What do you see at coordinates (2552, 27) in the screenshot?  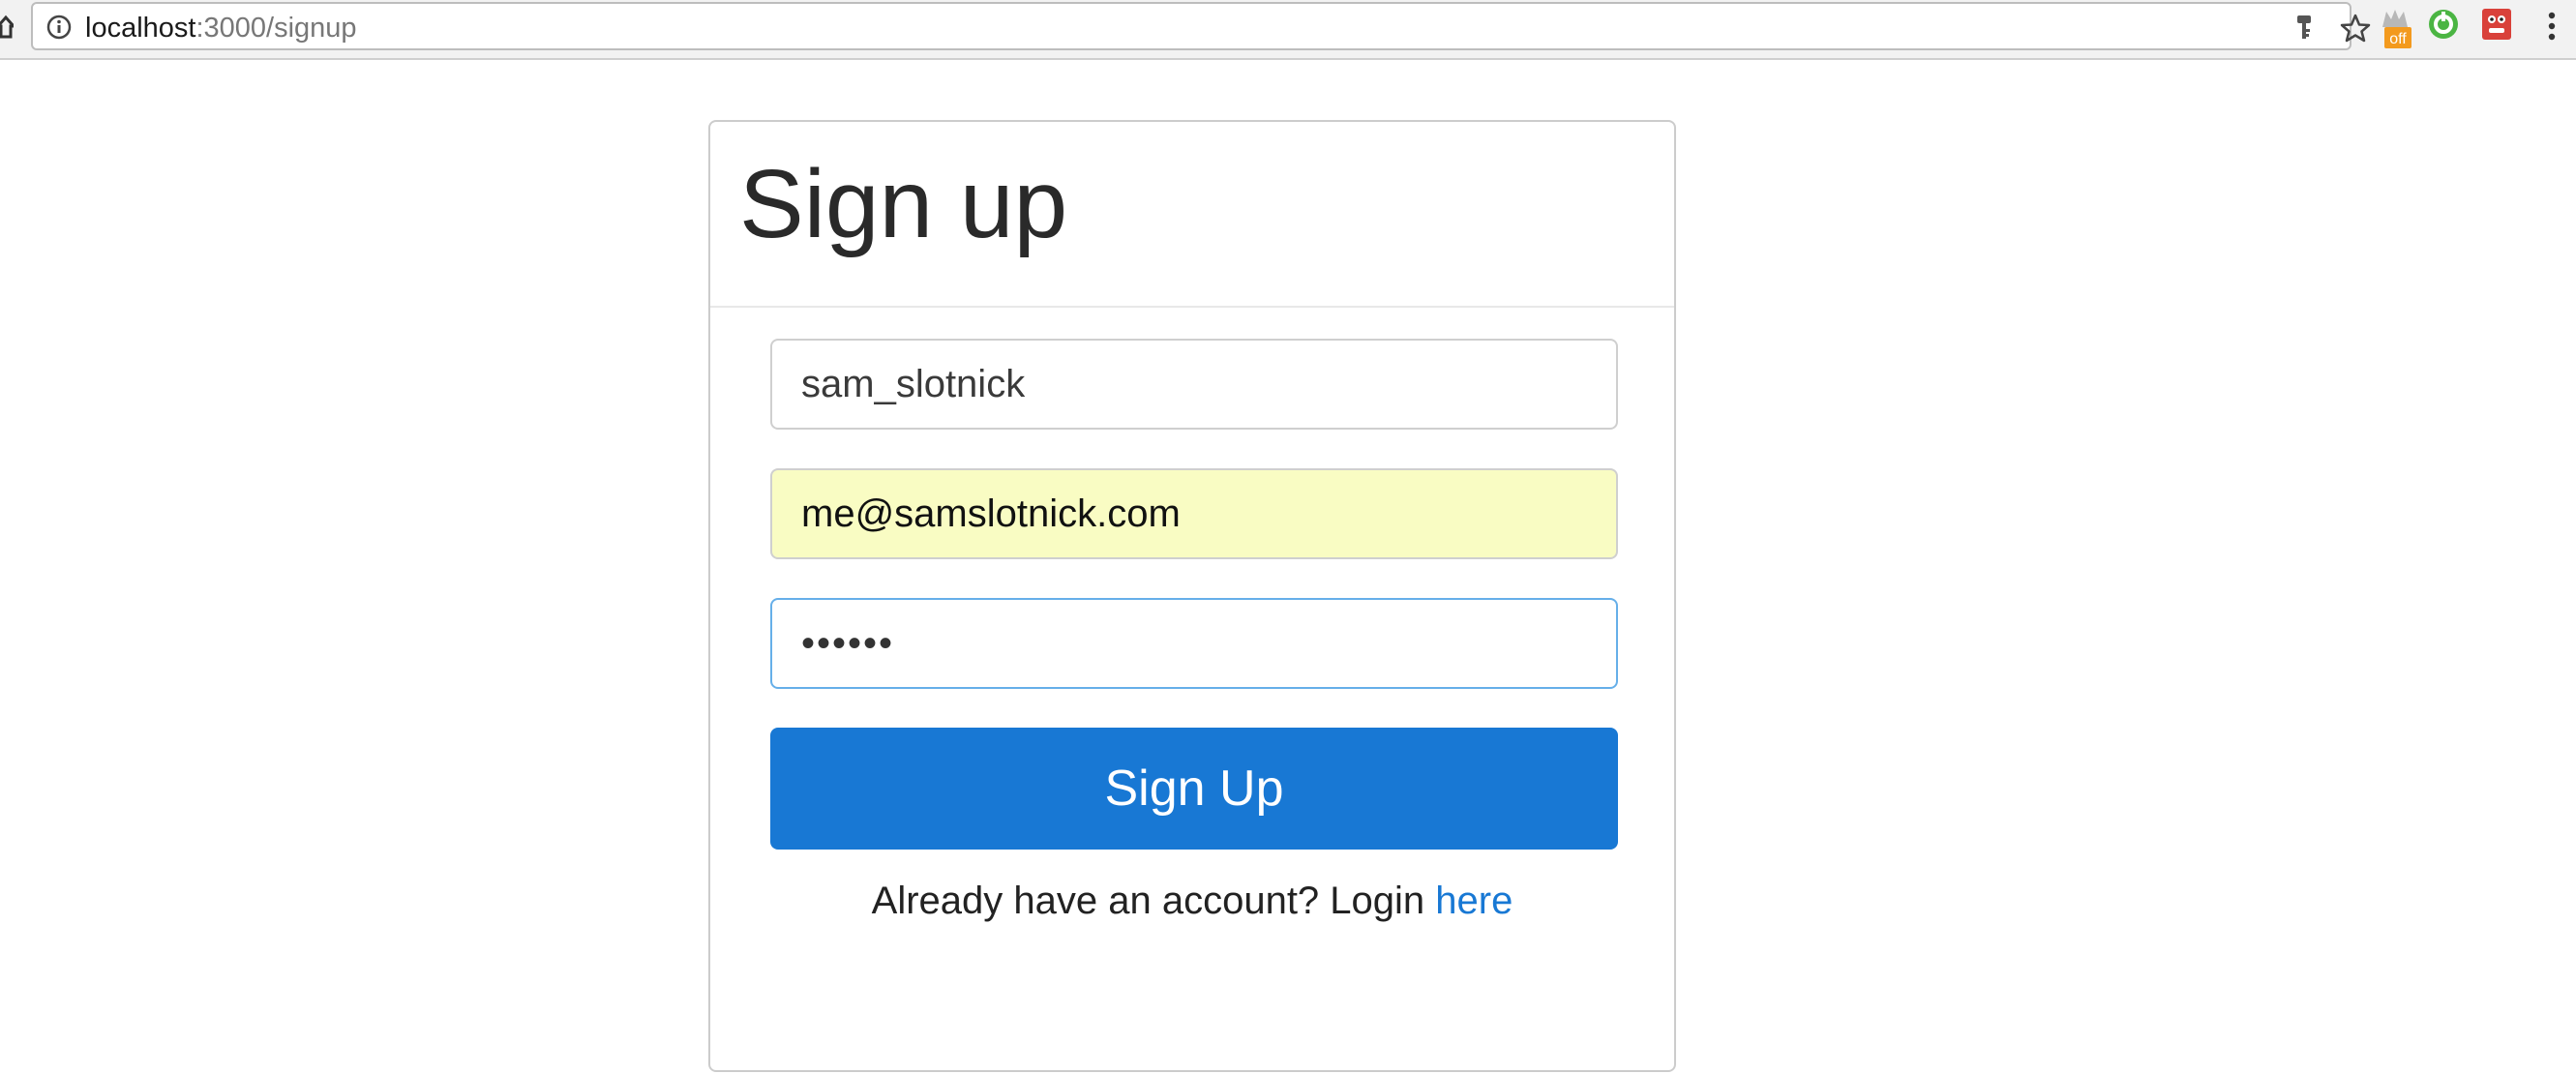 I see `browser-menu-icon` at bounding box center [2552, 27].